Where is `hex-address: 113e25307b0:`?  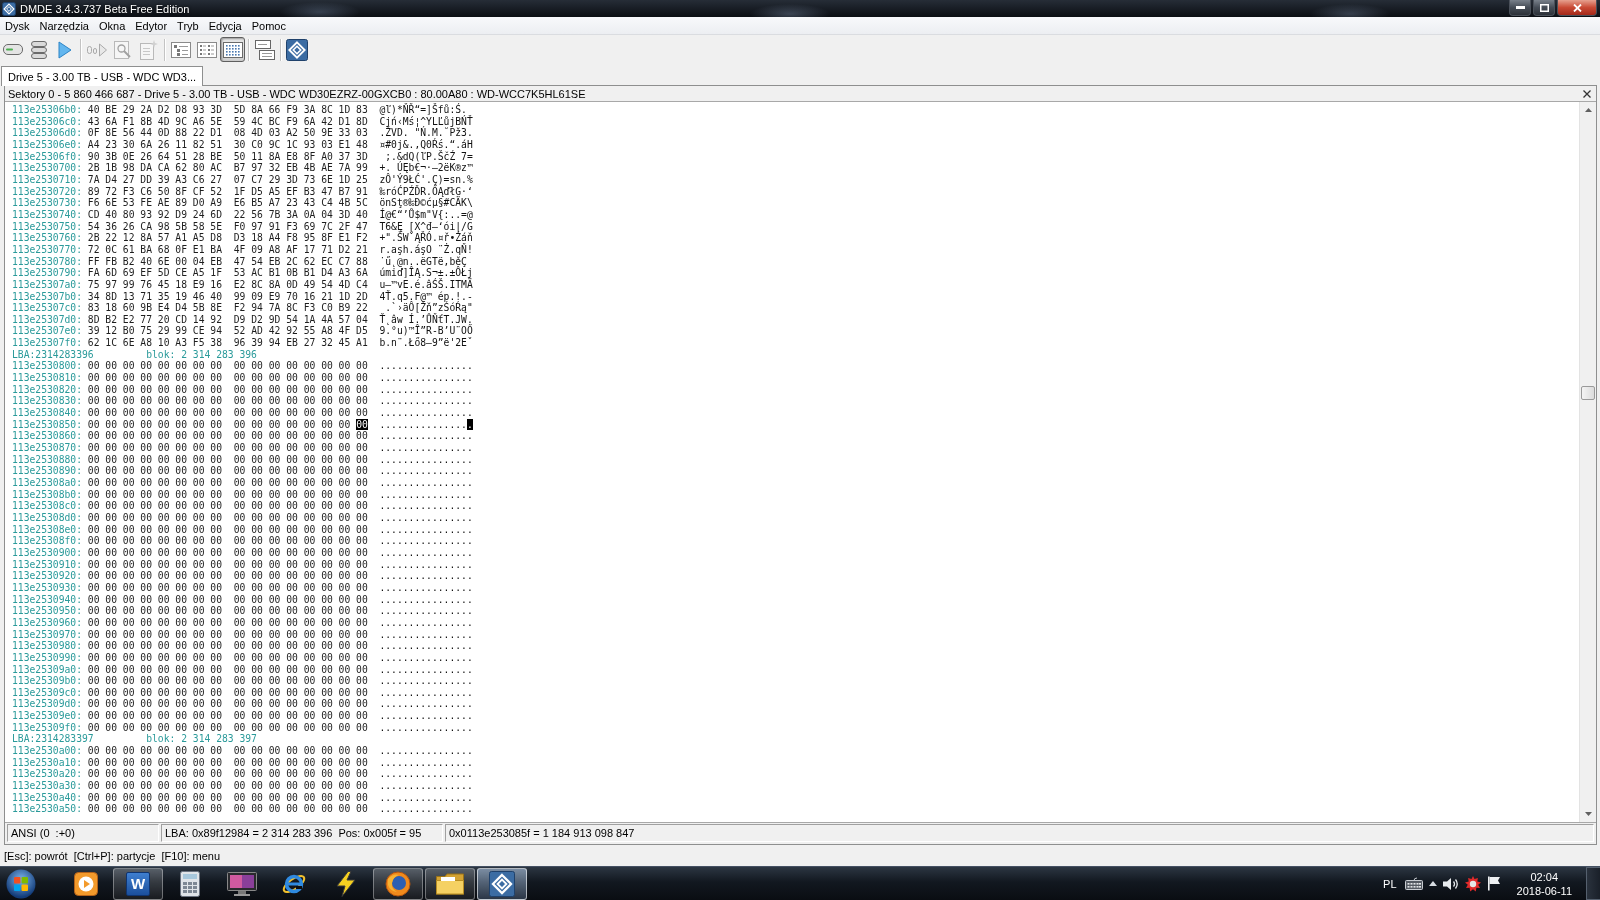 hex-address: 113e25307b0: is located at coordinates (47, 296).